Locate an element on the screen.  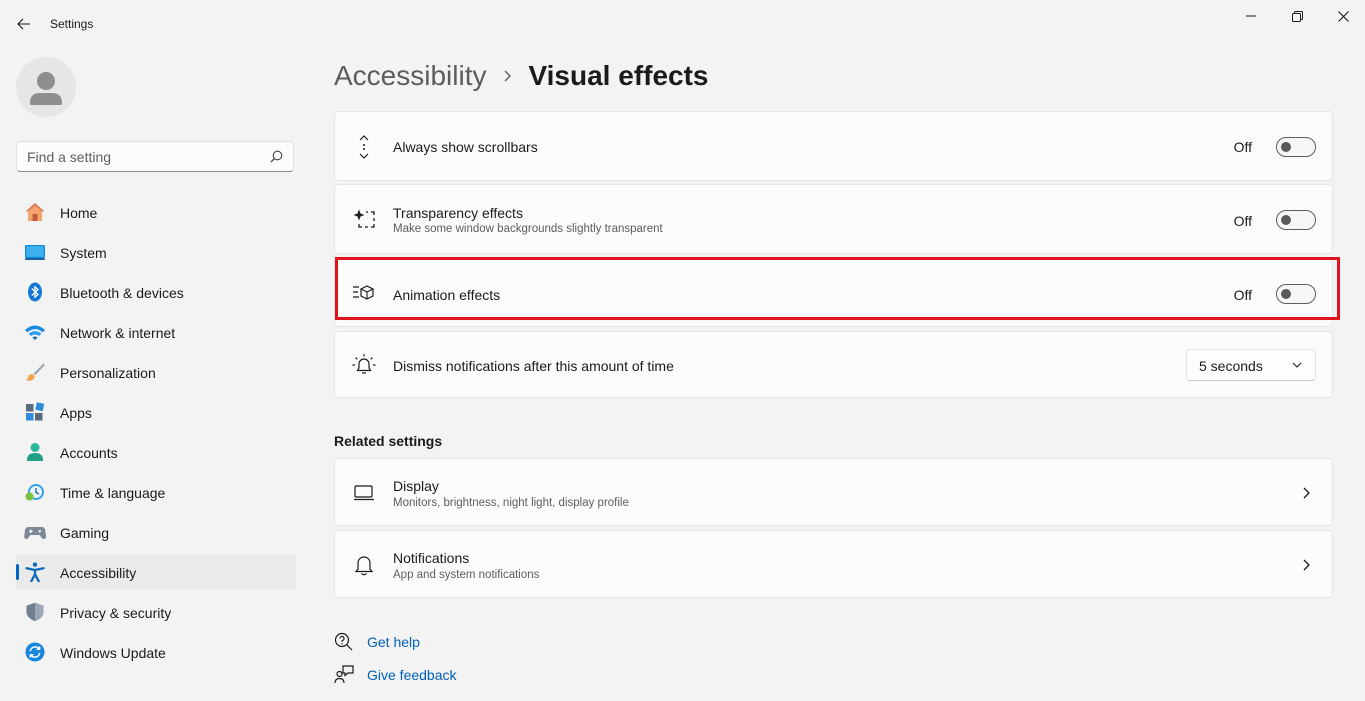
system-icon is located at coordinates (35, 252).